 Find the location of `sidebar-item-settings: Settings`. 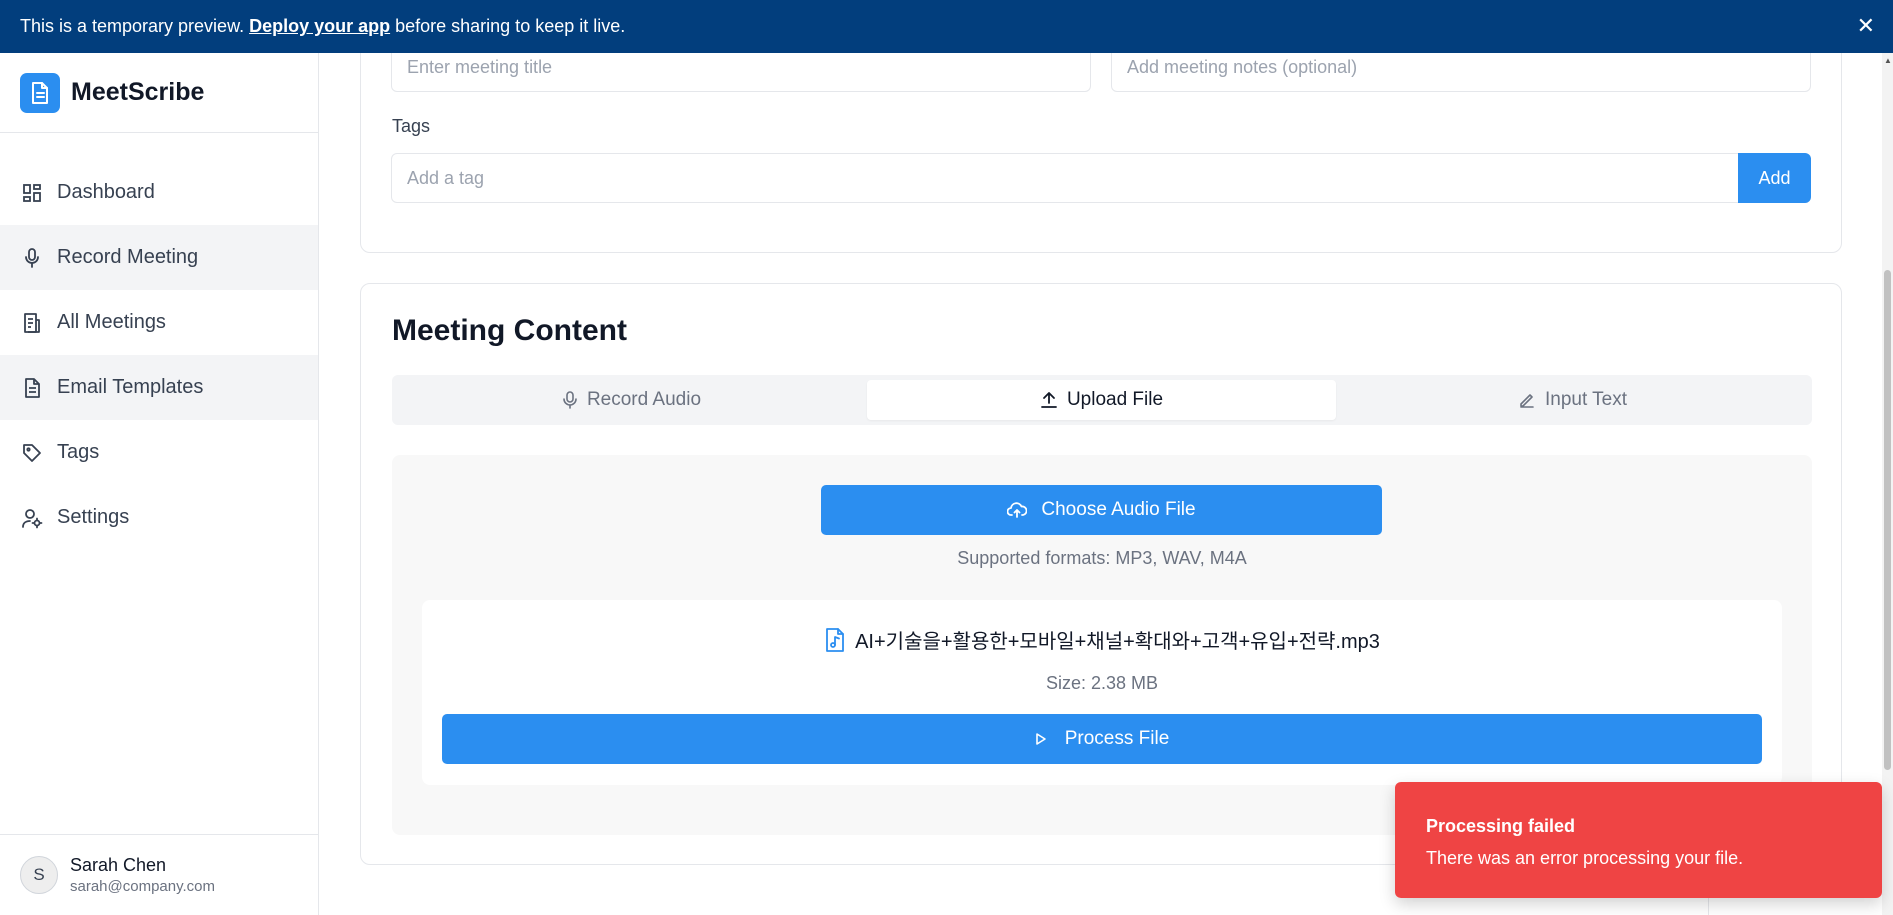

sidebar-item-settings: Settings is located at coordinates (159, 517).